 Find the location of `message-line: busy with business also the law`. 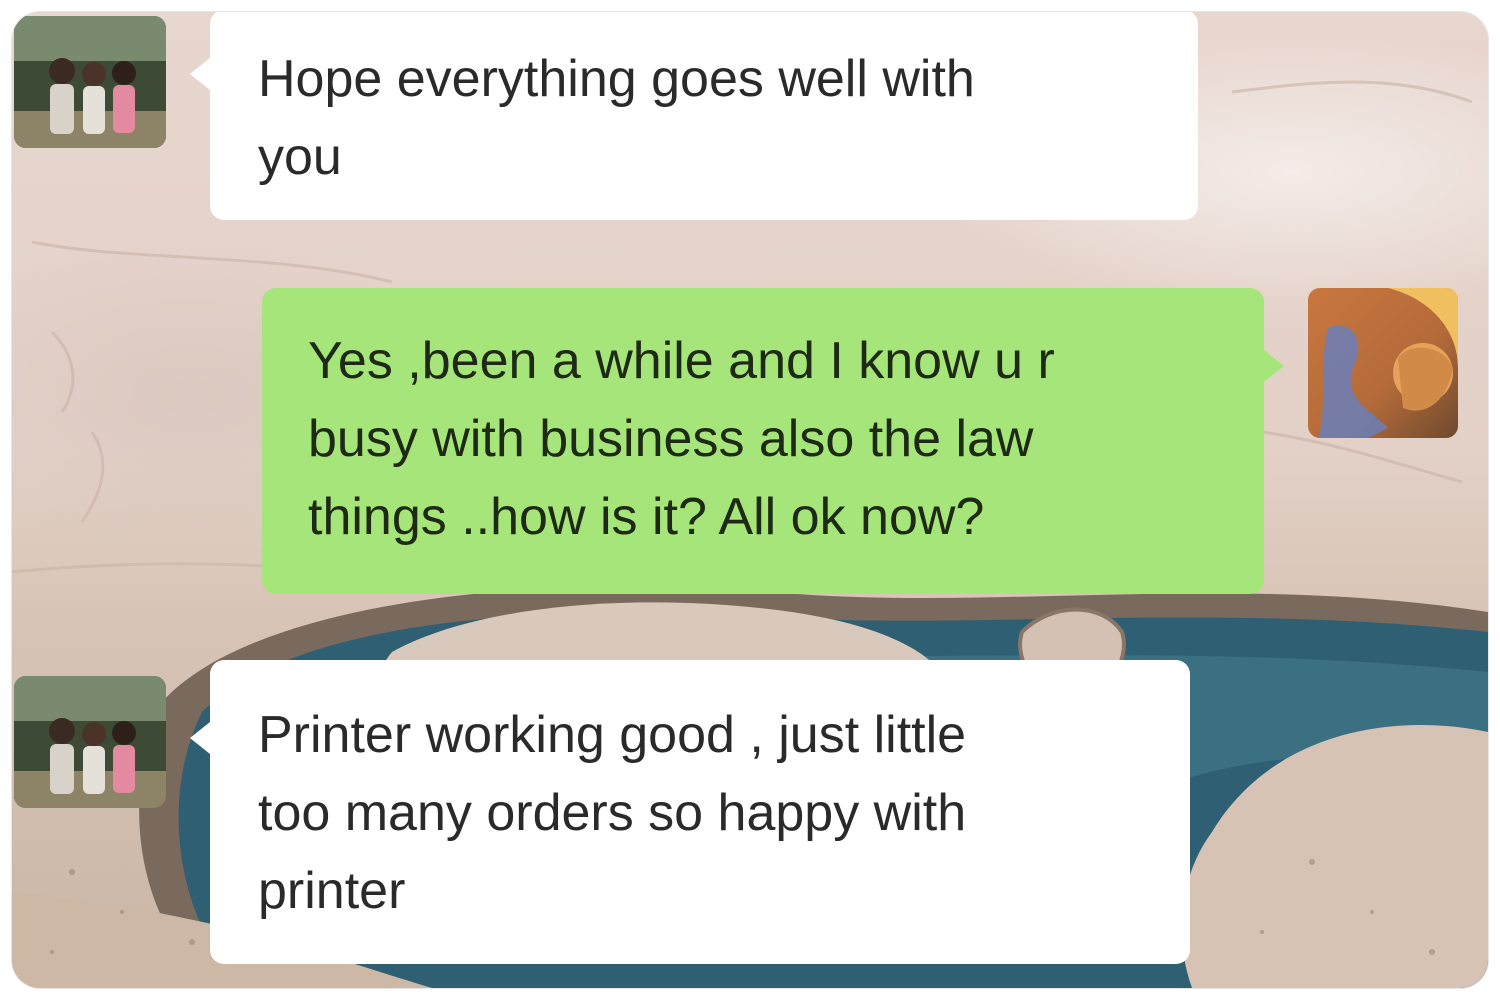

message-line: busy with business also the law is located at coordinates (671, 439).